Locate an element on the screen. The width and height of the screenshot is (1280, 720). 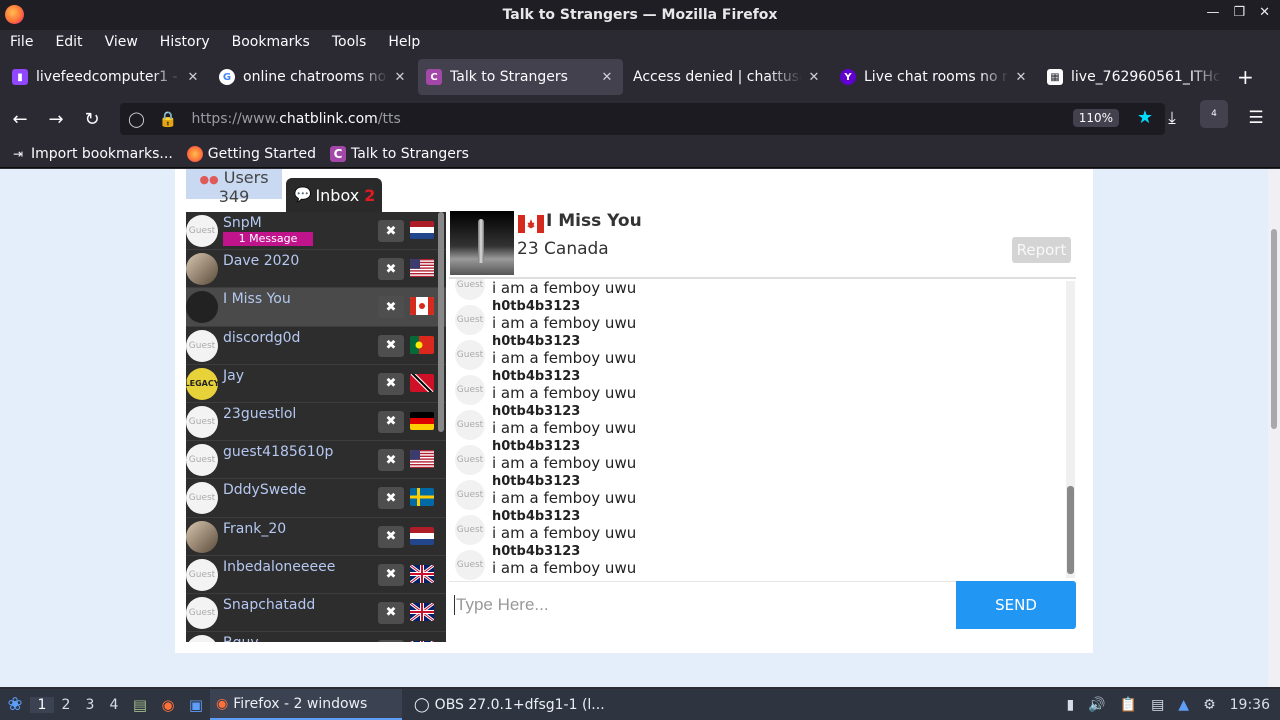
user-list-item: Dave 2020 ✖ is located at coordinates (316, 269).